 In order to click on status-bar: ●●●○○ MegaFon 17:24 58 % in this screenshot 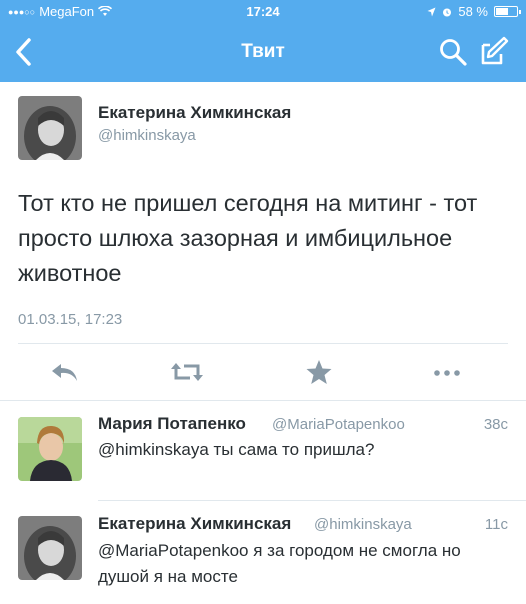, I will do `click(263, 11)`.